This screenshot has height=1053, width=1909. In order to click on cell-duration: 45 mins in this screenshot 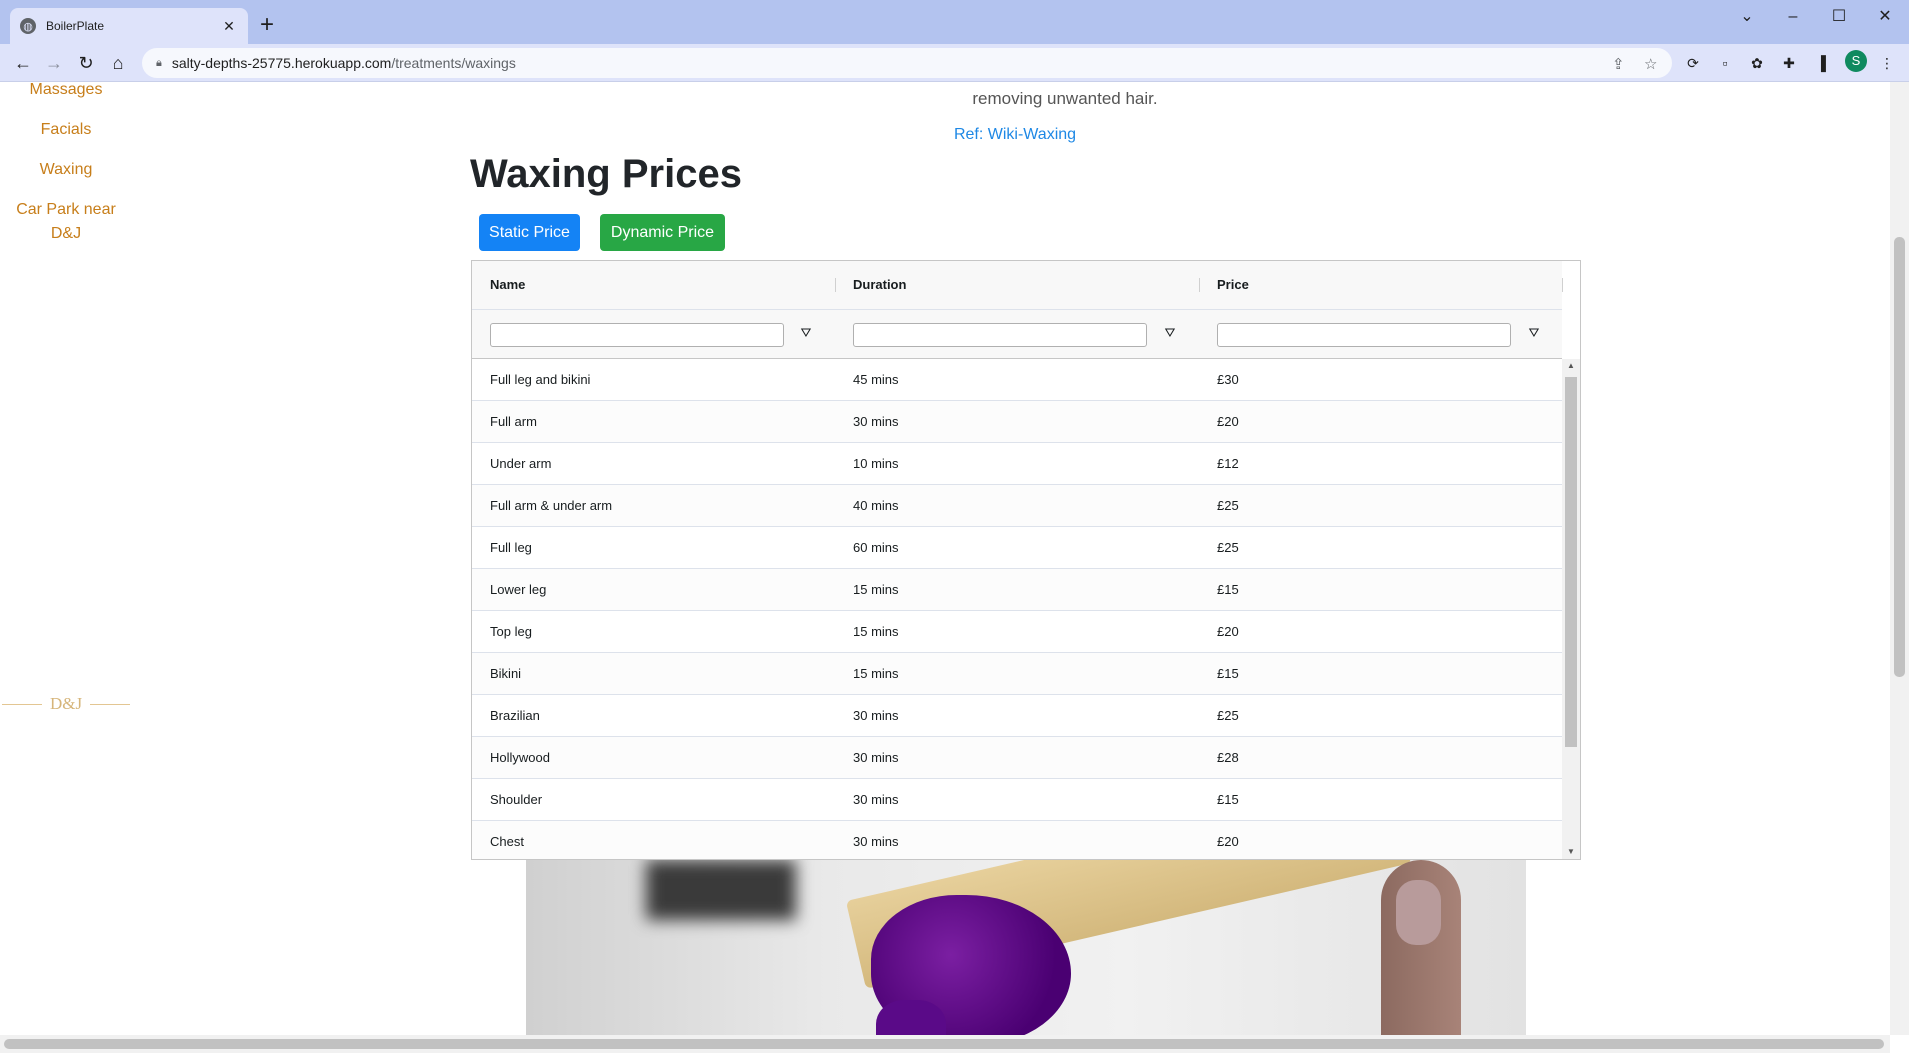, I will do `click(876, 379)`.